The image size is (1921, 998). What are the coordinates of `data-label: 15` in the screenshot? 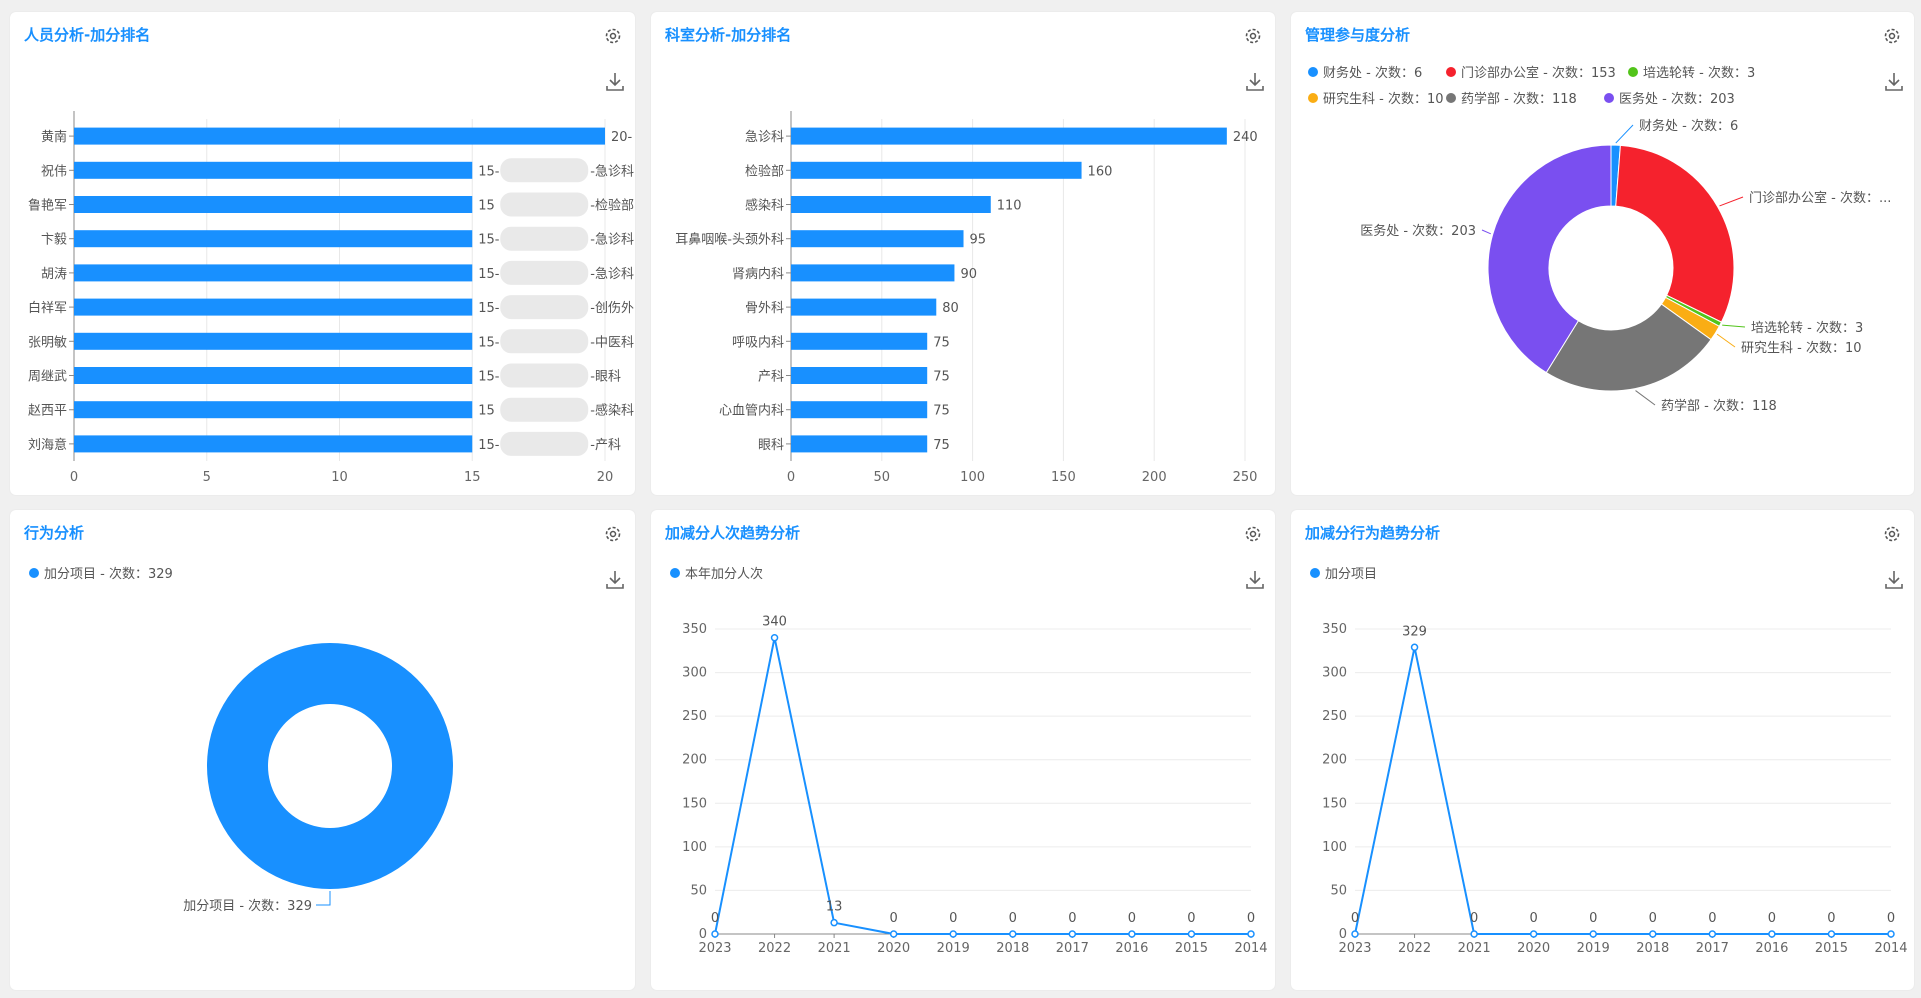 It's located at (486, 206).